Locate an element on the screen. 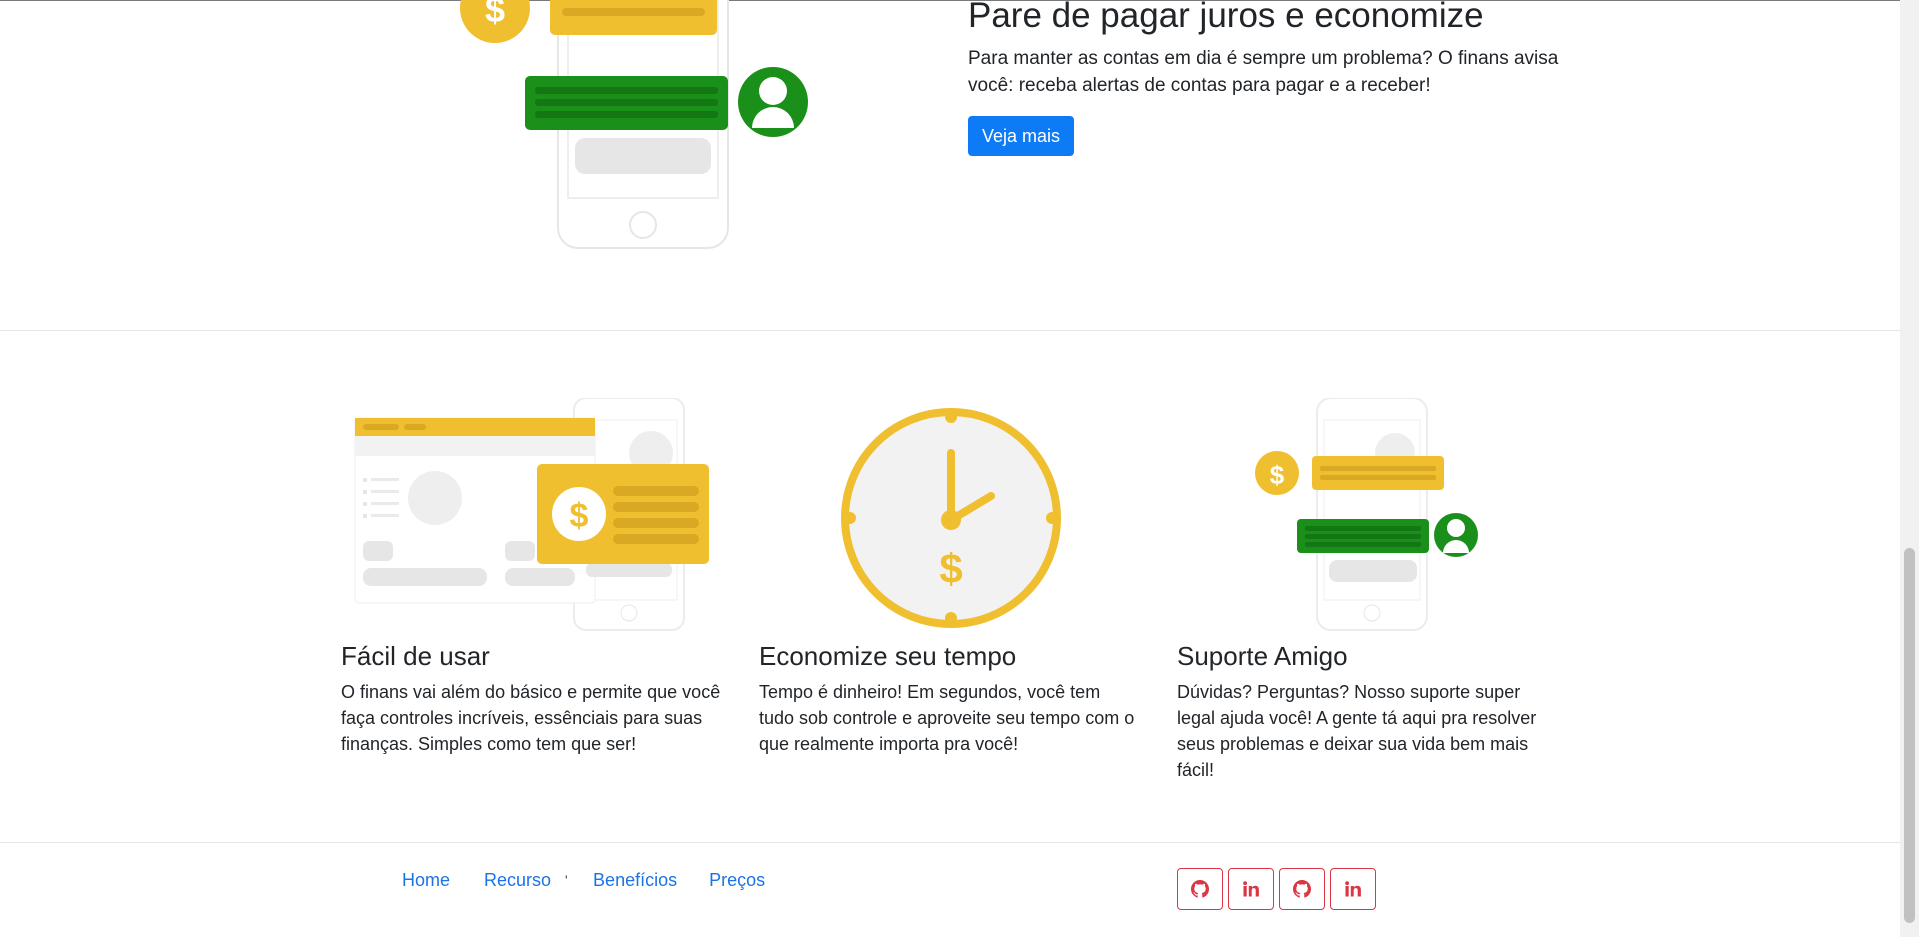 This screenshot has height=937, width=1919. page-scrollbar is located at coordinates (1909, 468).